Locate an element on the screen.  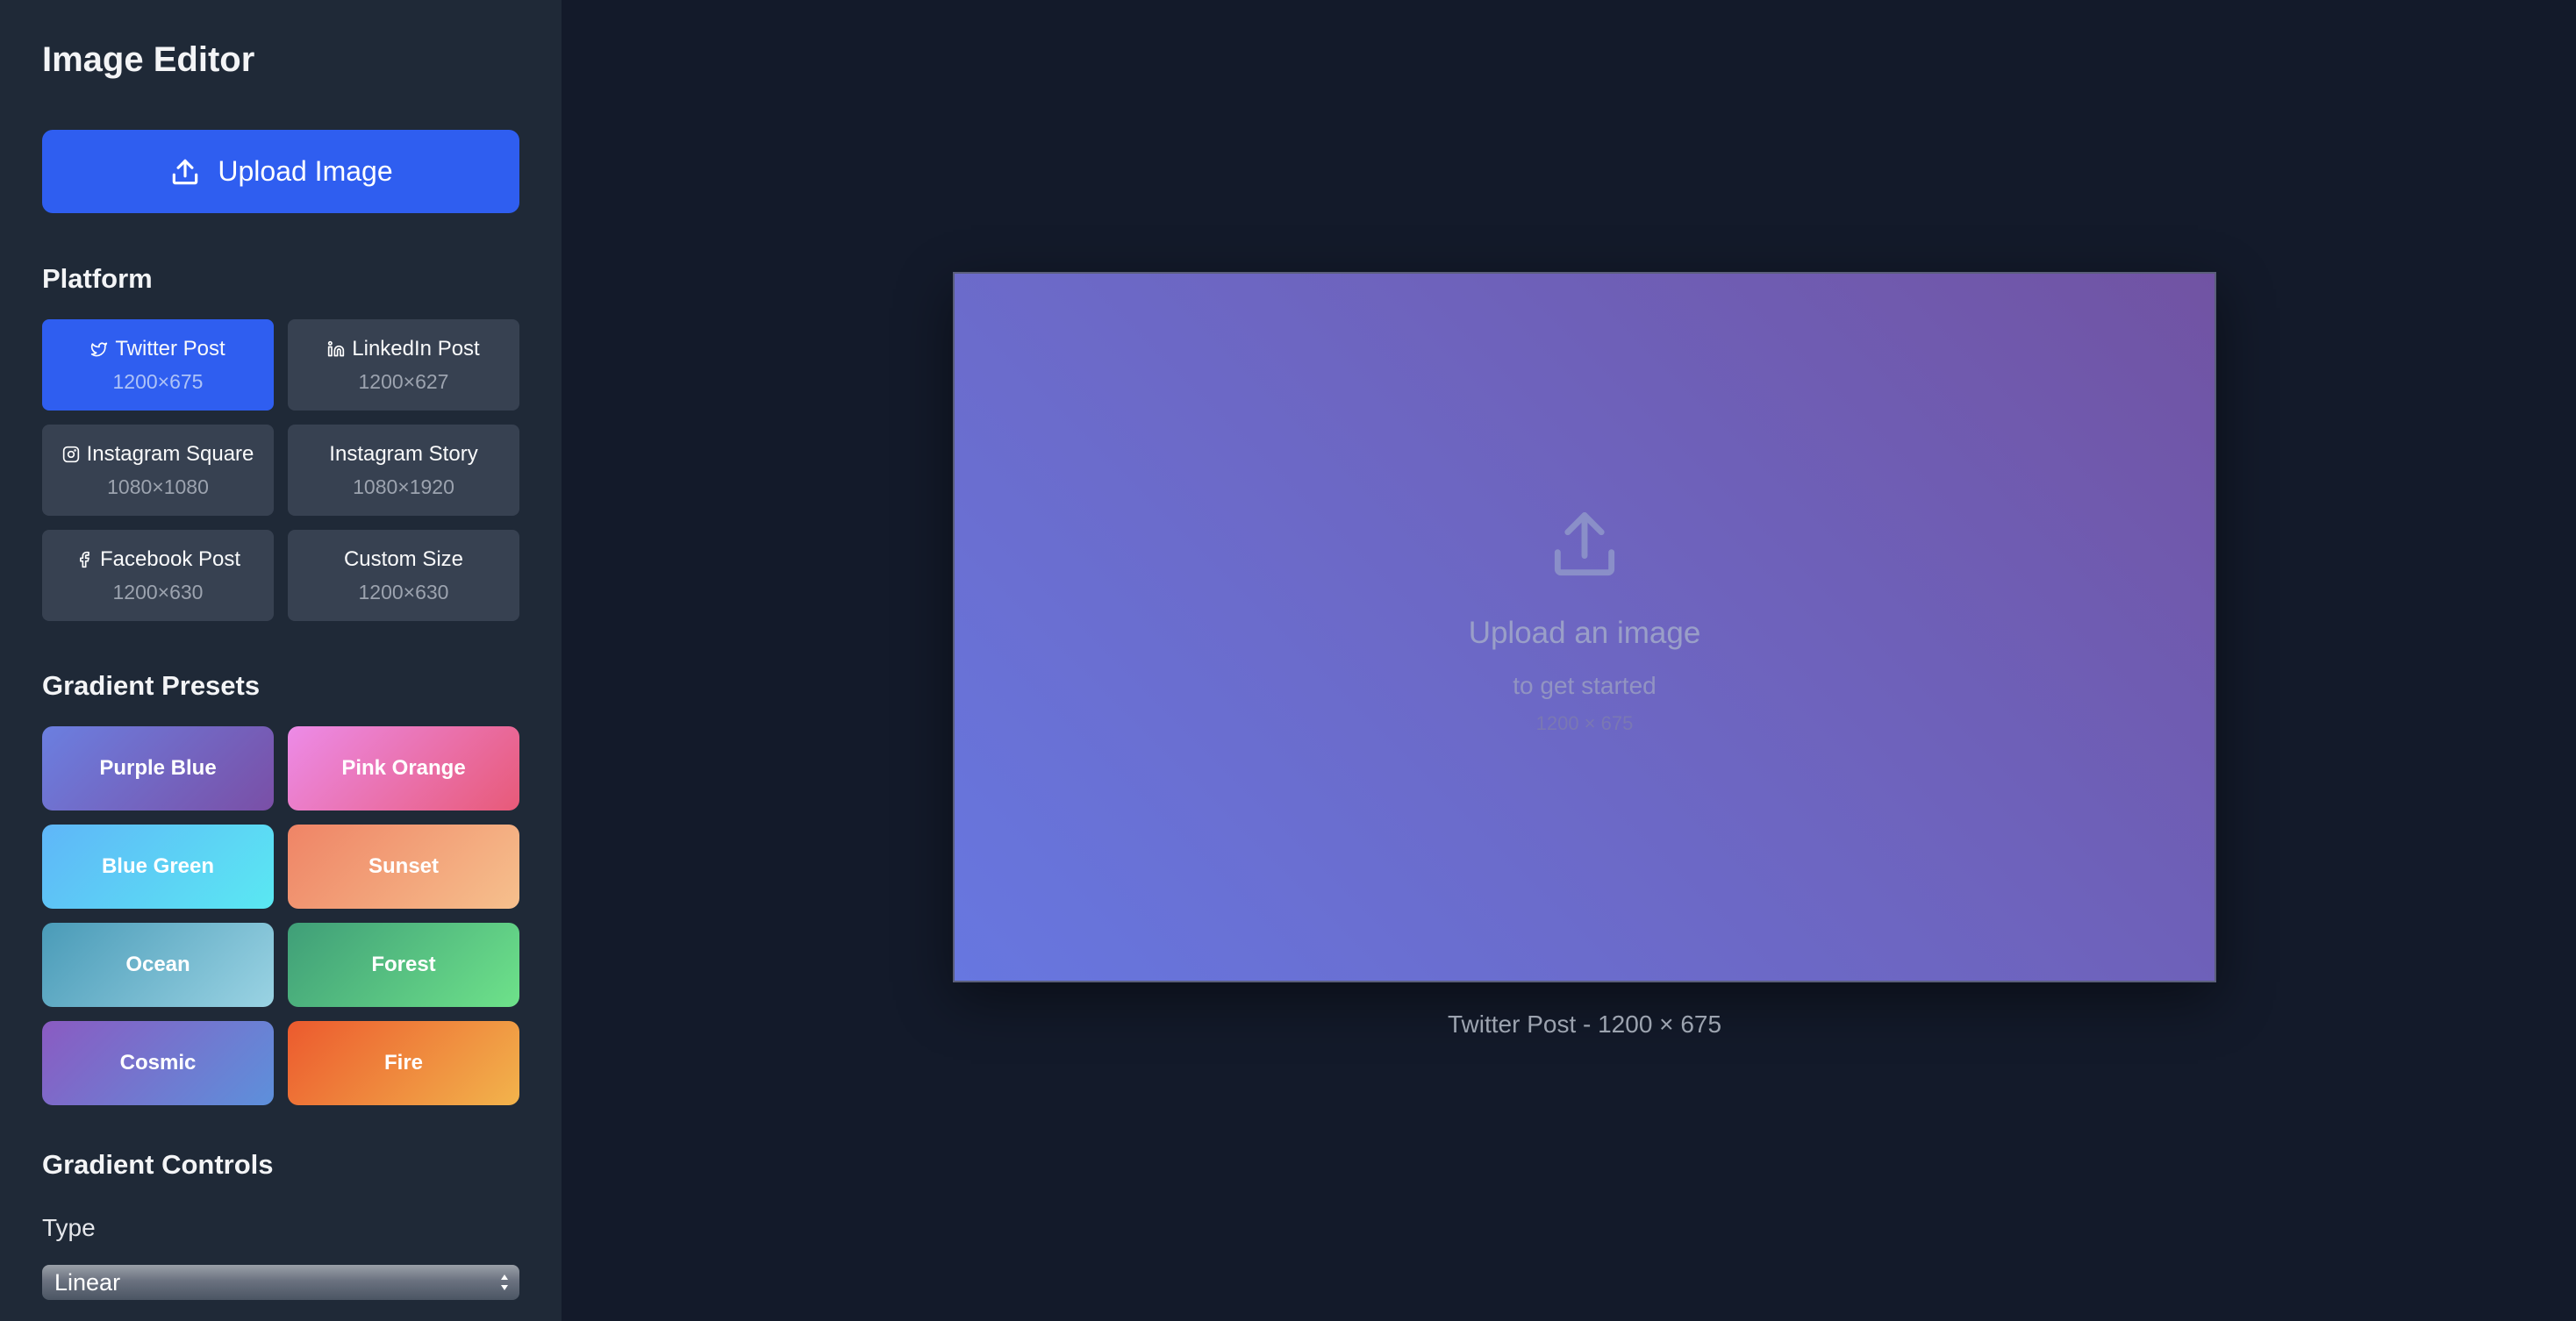
platform-name-row: Instagram Story is located at coordinates (403, 454).